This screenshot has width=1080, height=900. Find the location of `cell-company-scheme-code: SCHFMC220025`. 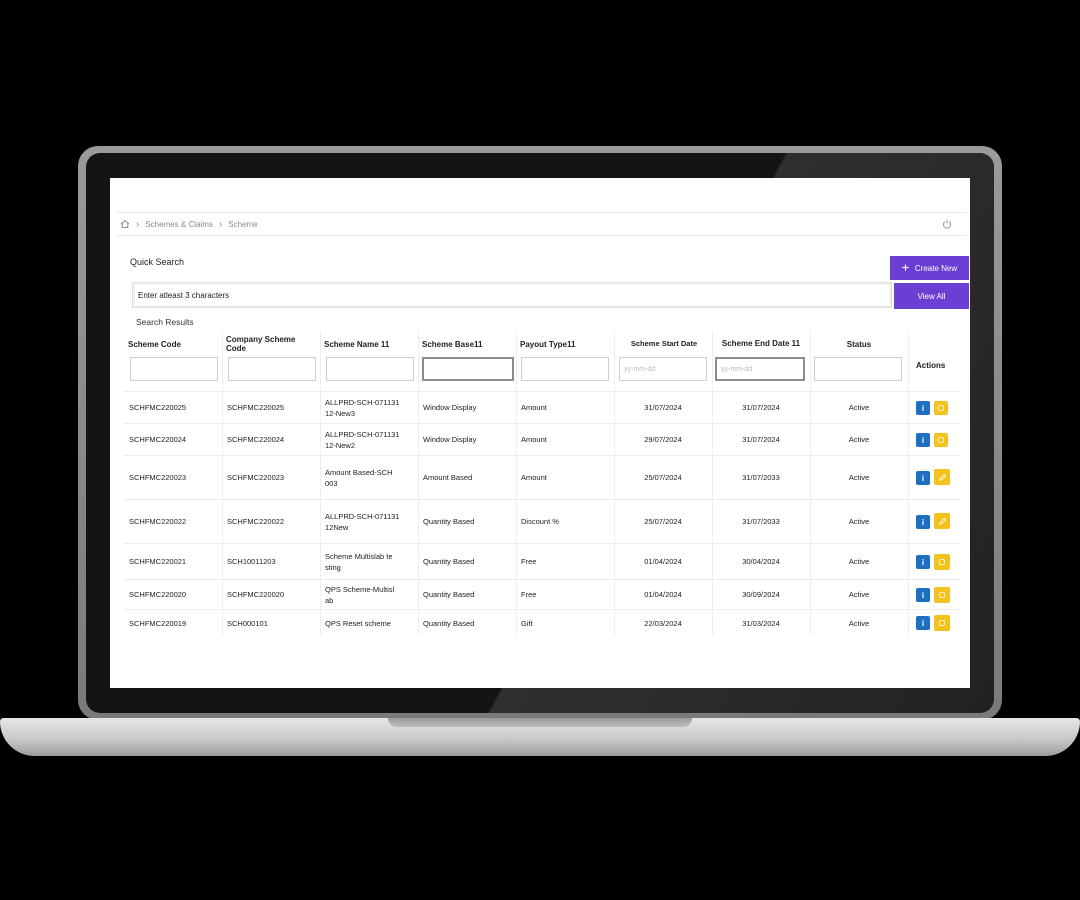

cell-company-scheme-code: SCHFMC220025 is located at coordinates (256, 407).